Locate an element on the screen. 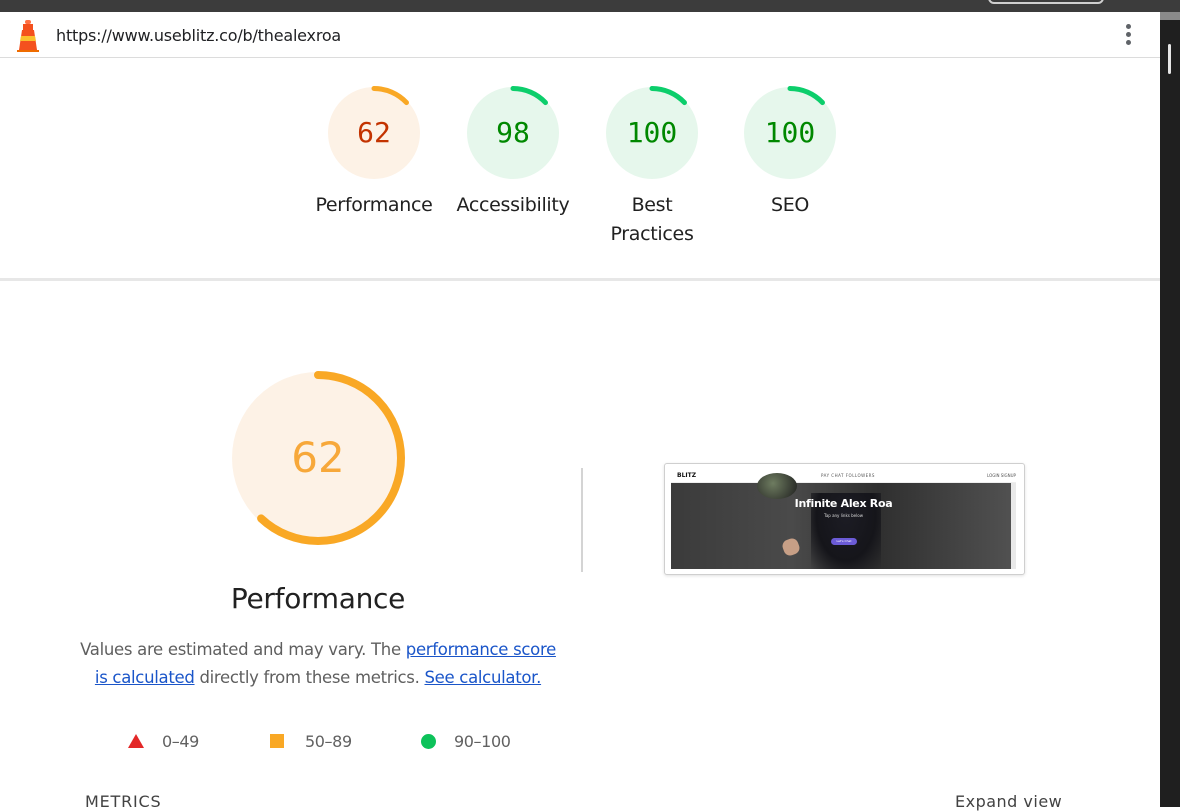 The width and height of the screenshot is (1180, 811). gauge-score: 62 is located at coordinates (374, 132).